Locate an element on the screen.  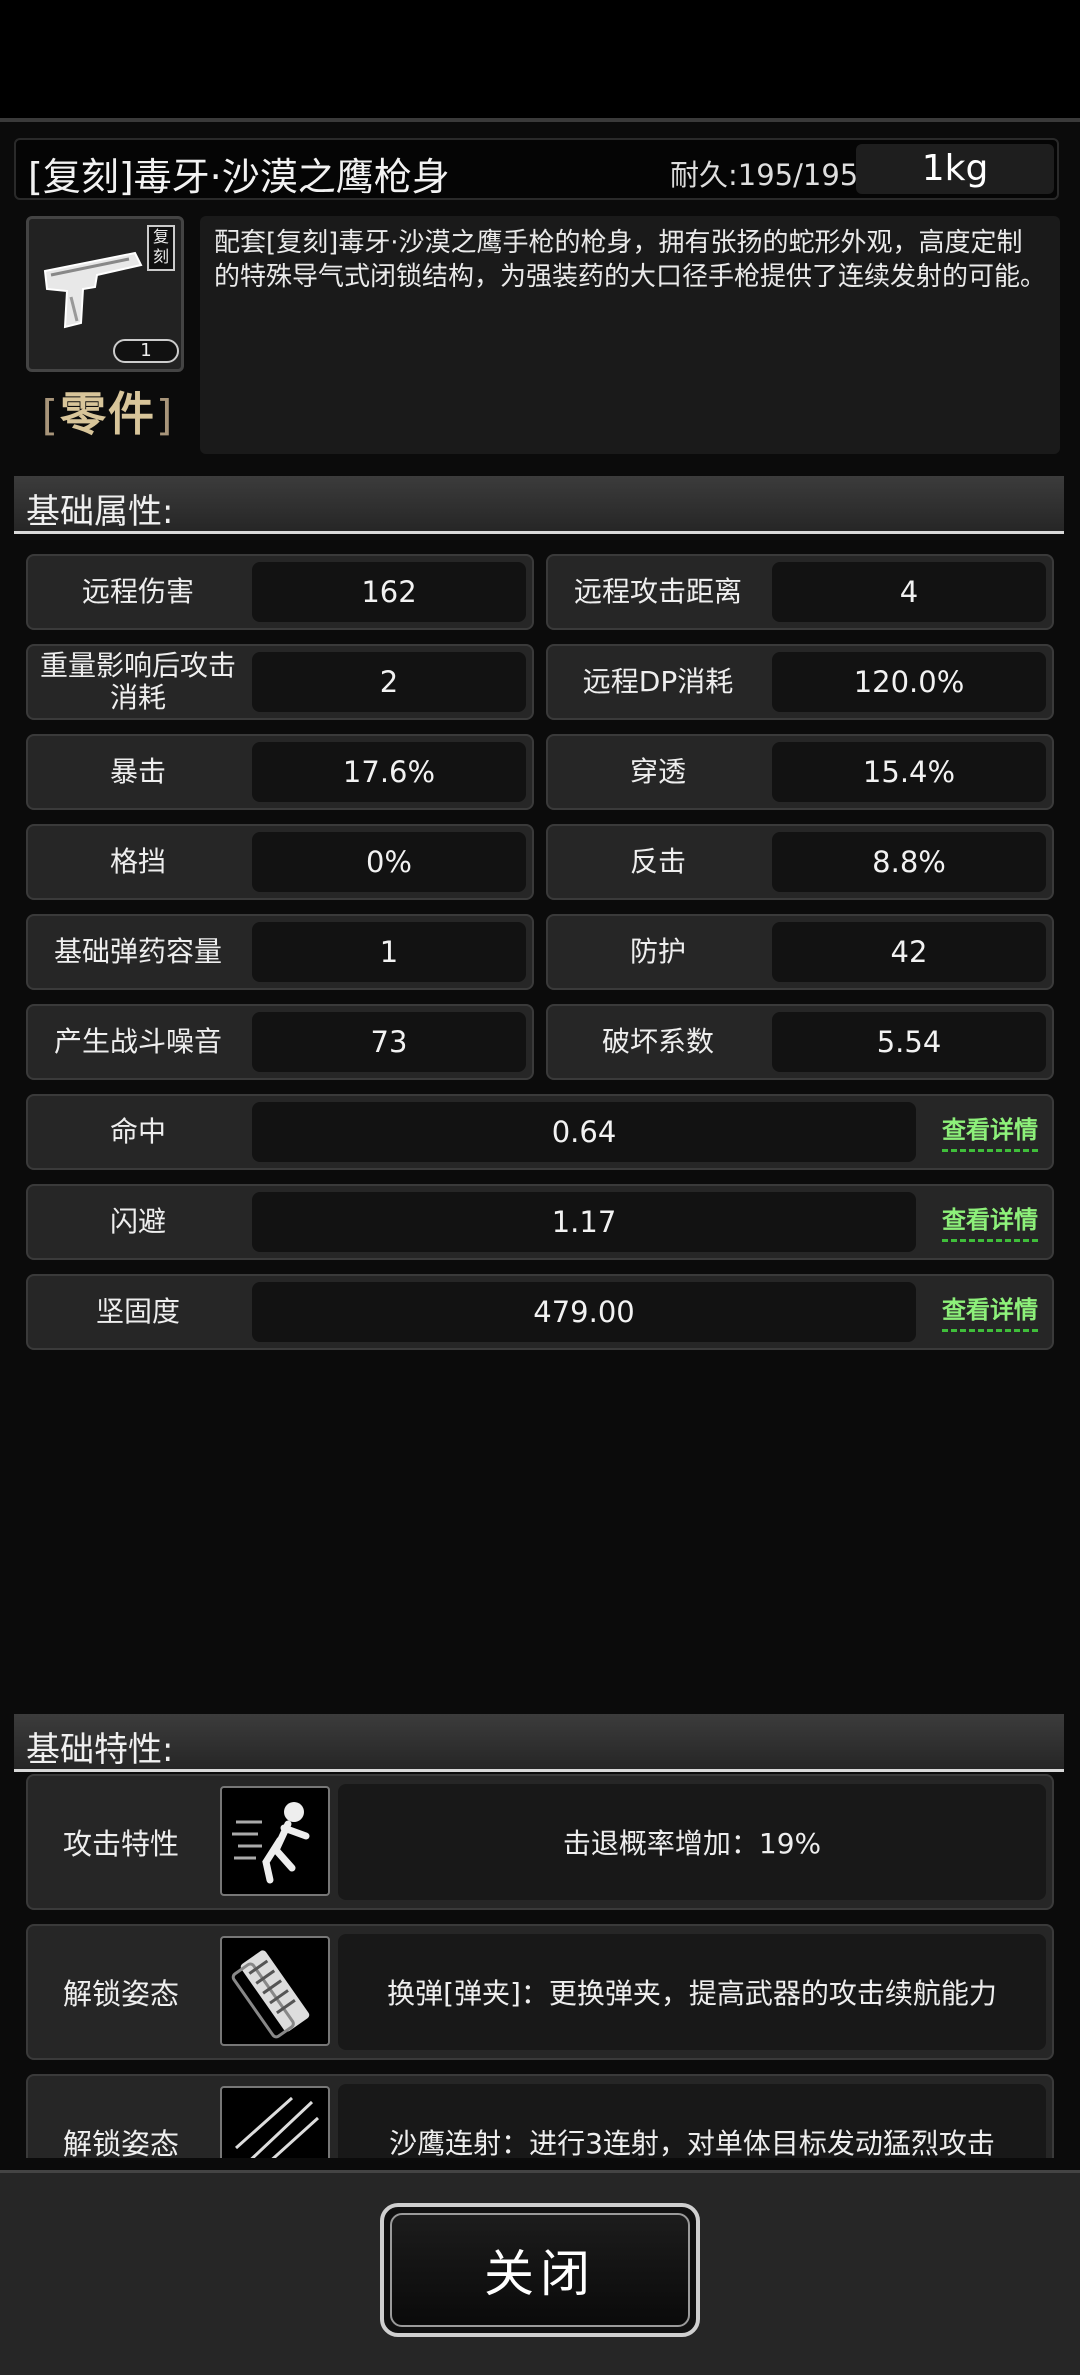
weight-box: 1kg is located at coordinates (955, 169).